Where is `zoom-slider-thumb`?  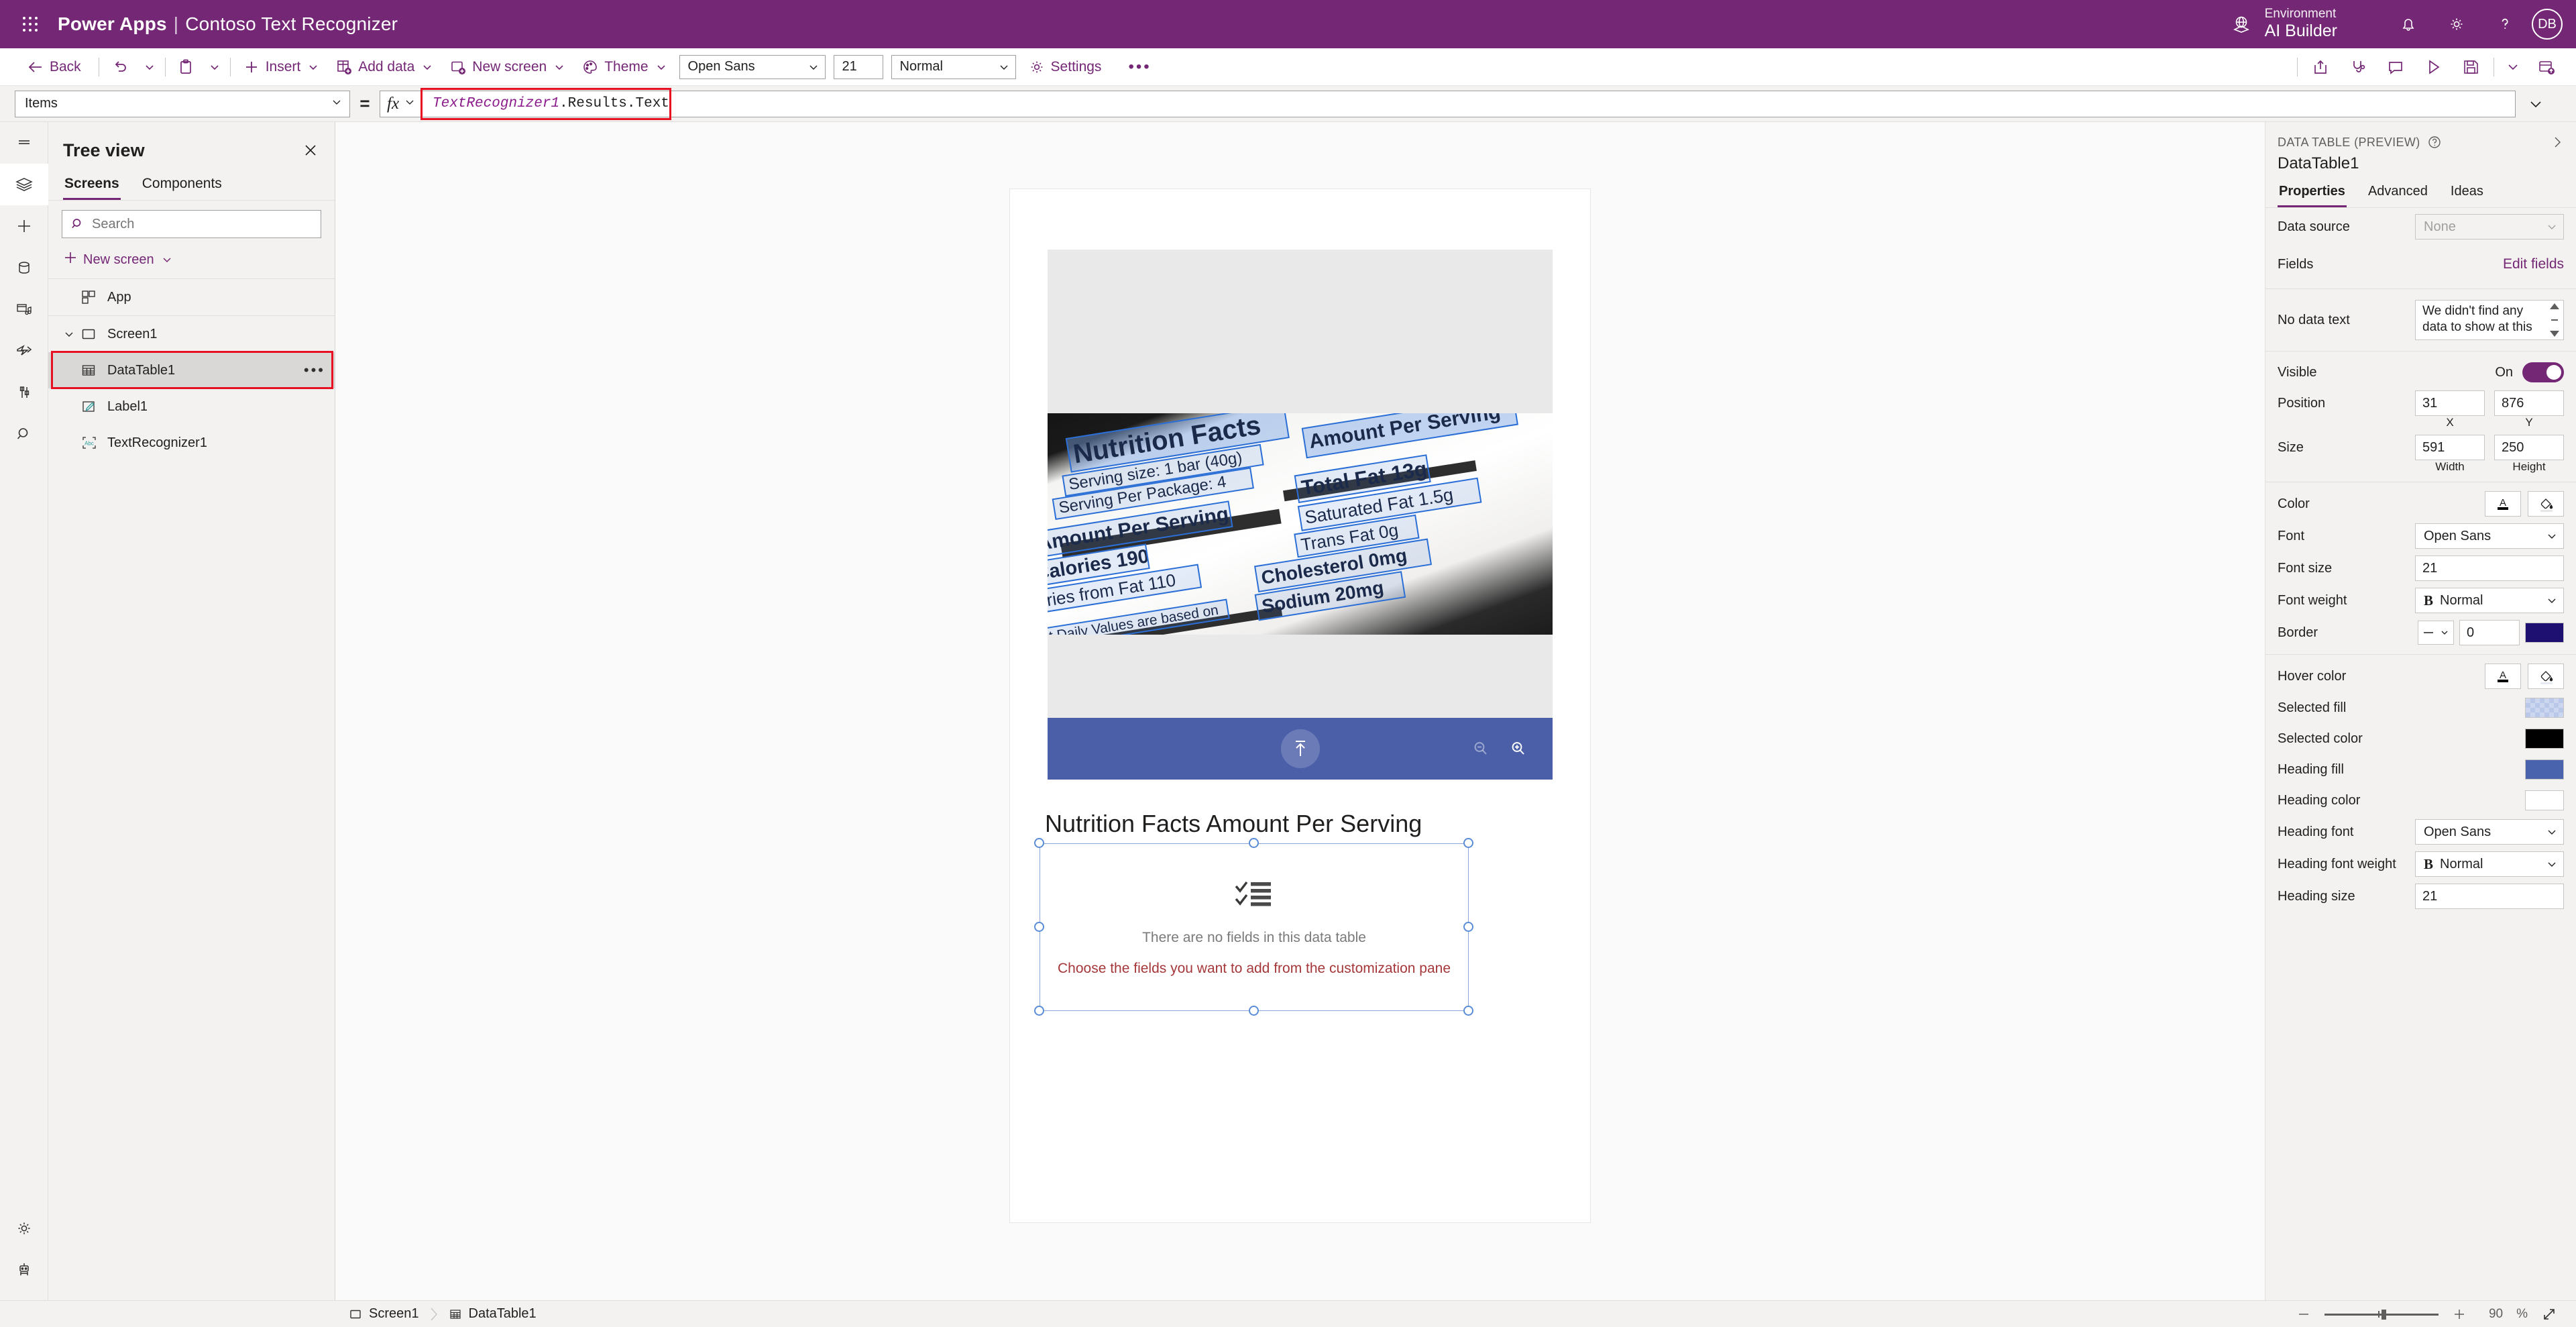 zoom-slider-thumb is located at coordinates (2384, 1314).